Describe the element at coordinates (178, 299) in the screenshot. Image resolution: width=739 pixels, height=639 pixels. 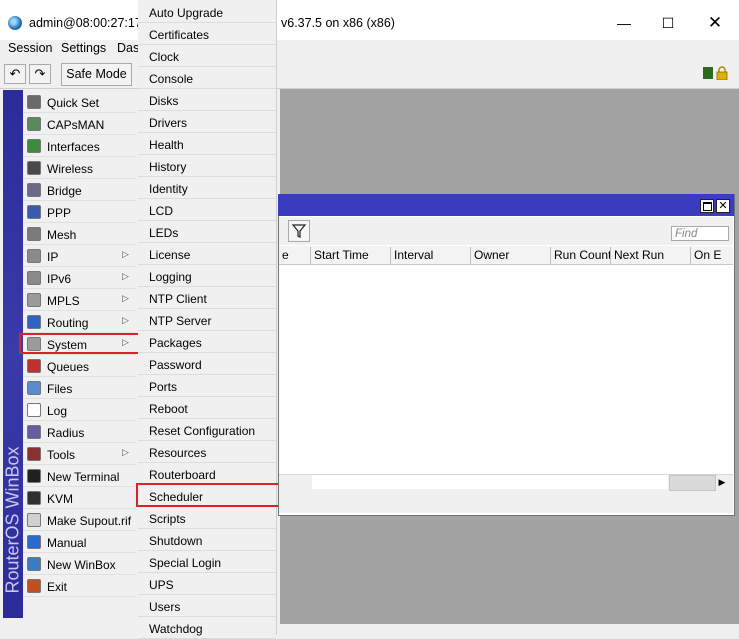
I see `submenu-item-label: NTP Client` at that location.